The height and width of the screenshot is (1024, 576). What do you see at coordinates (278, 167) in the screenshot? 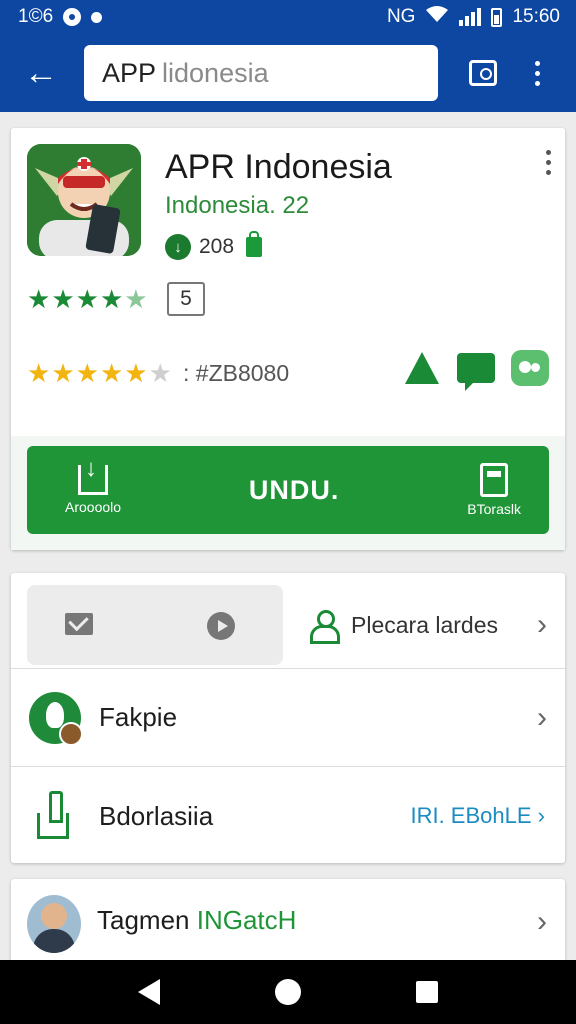
I see `app-title: APR Indonesia` at bounding box center [278, 167].